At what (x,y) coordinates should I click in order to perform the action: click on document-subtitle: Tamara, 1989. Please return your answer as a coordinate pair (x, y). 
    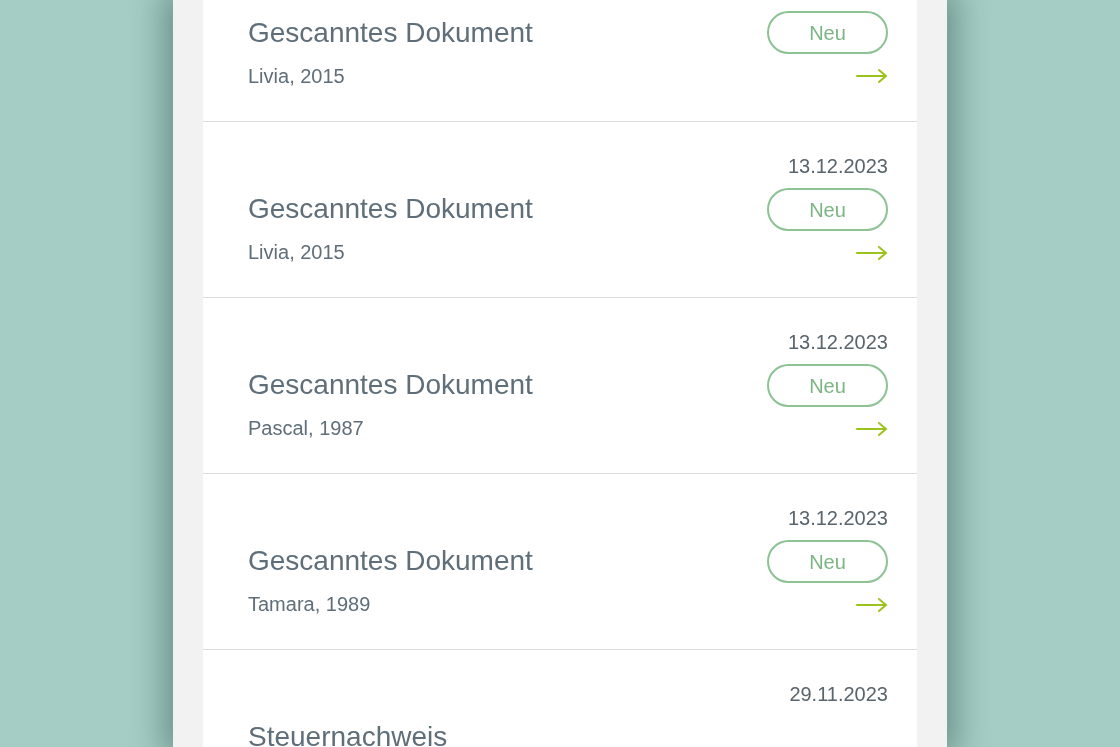
    Looking at the image, I should click on (310, 604).